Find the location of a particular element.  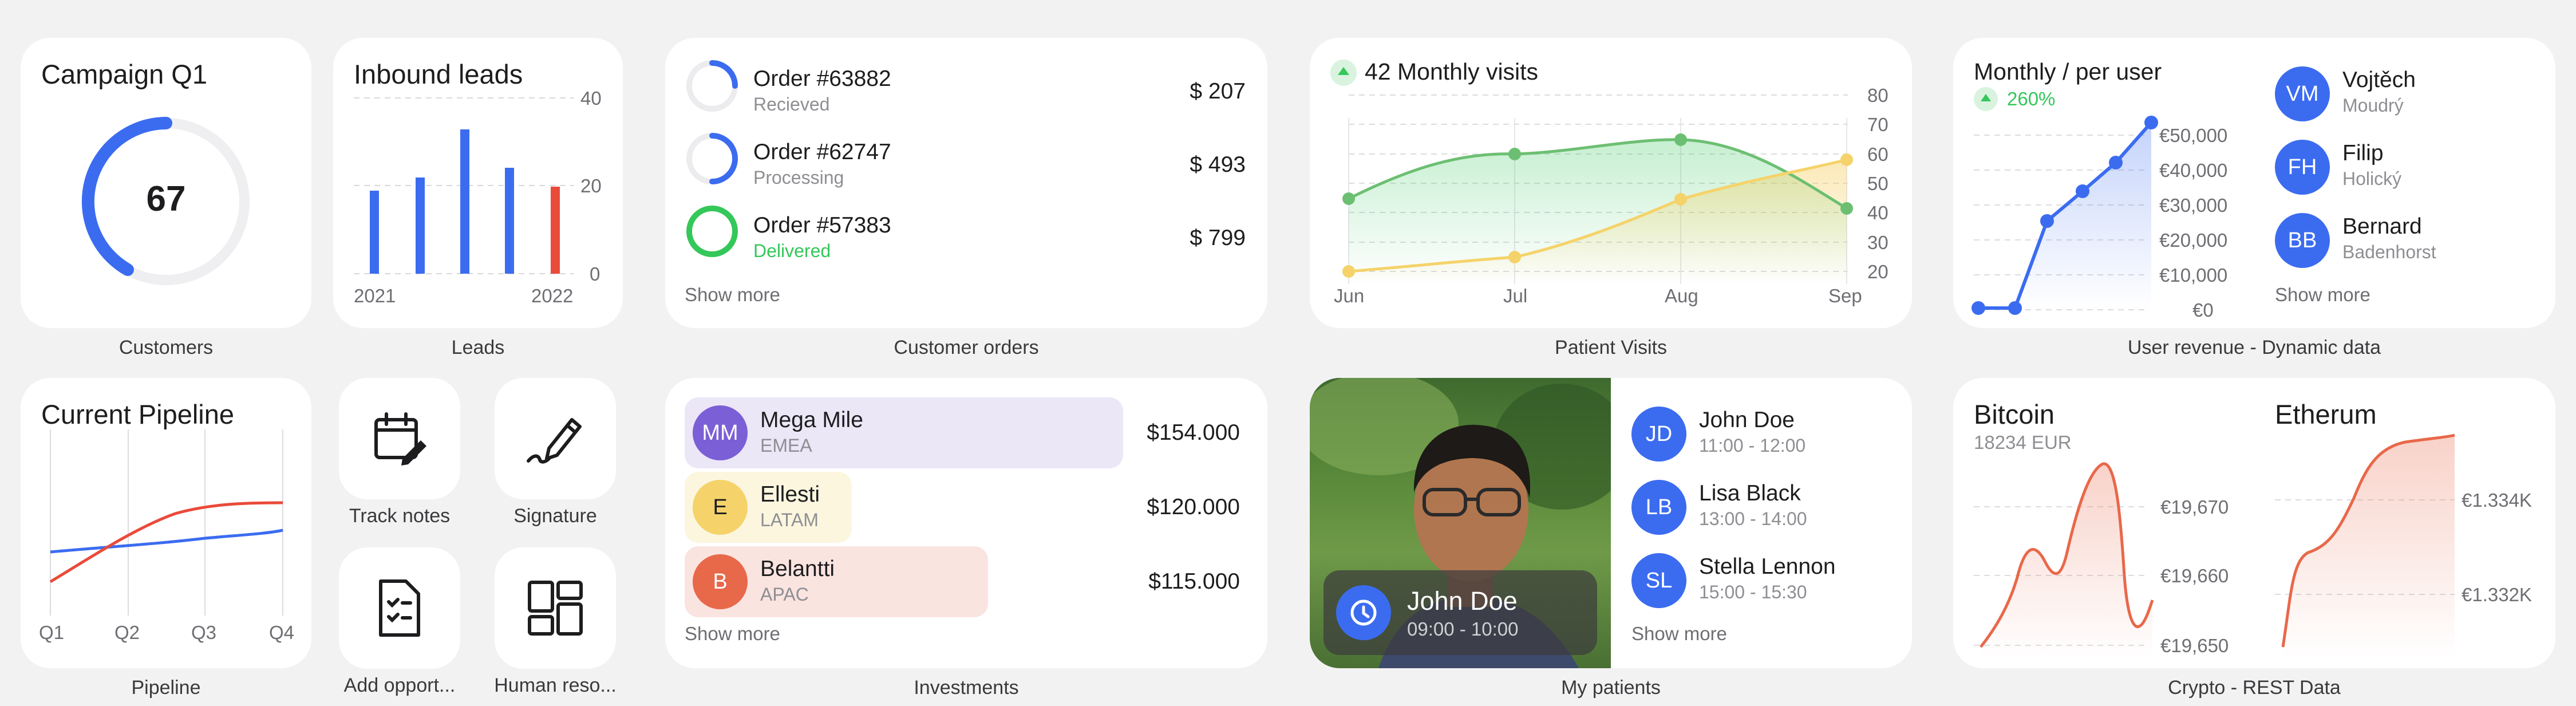

investments-caption: Investments is located at coordinates (966, 688).